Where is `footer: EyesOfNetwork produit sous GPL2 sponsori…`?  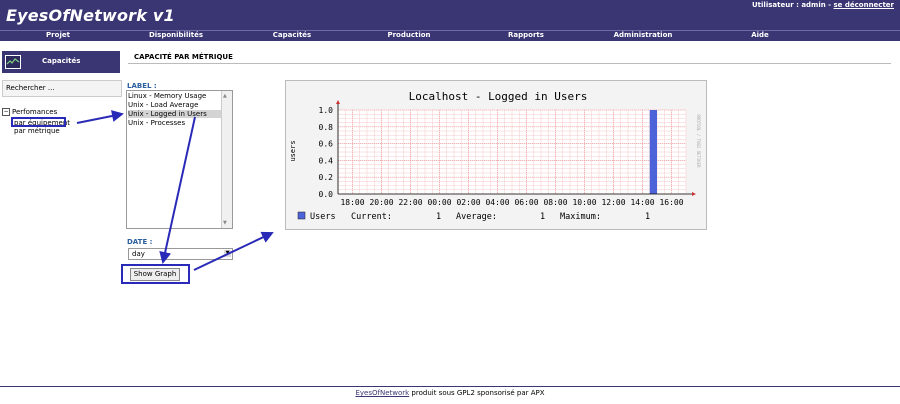 footer: EyesOfNetwork produit sous GPL2 sponsori… is located at coordinates (450, 393).